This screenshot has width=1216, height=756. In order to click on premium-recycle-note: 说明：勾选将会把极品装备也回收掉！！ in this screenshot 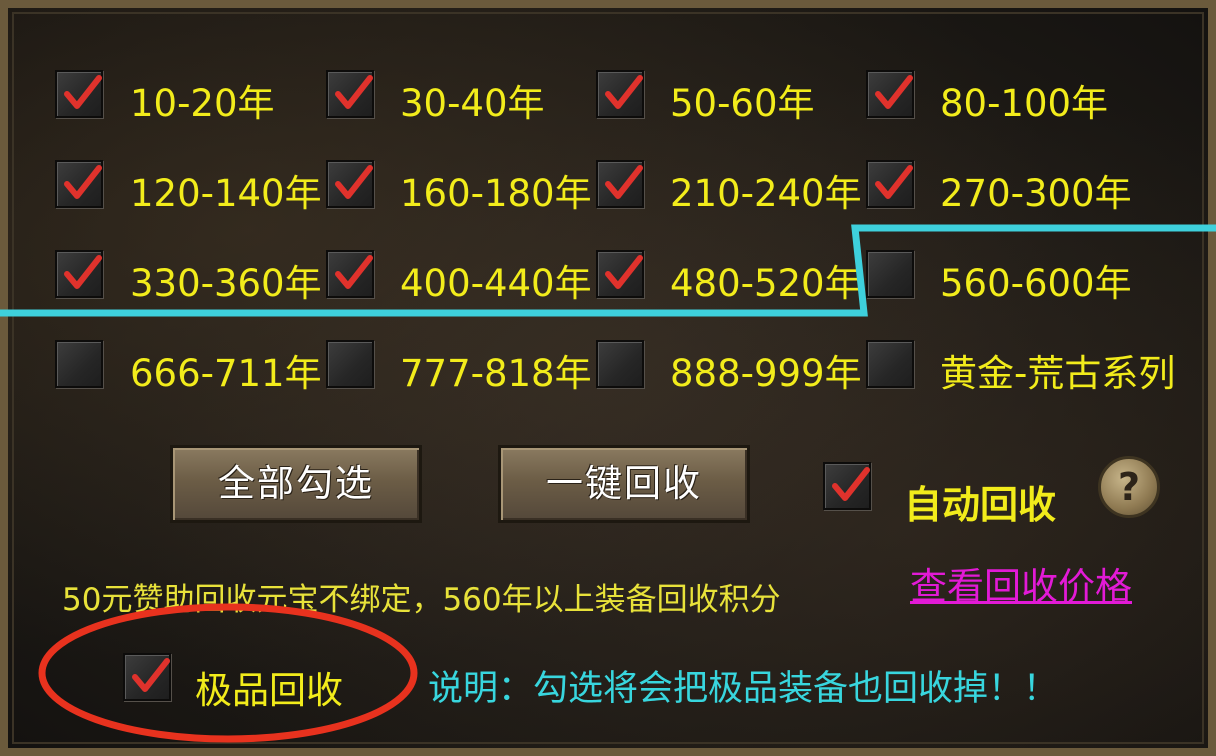, I will do `click(743, 689)`.